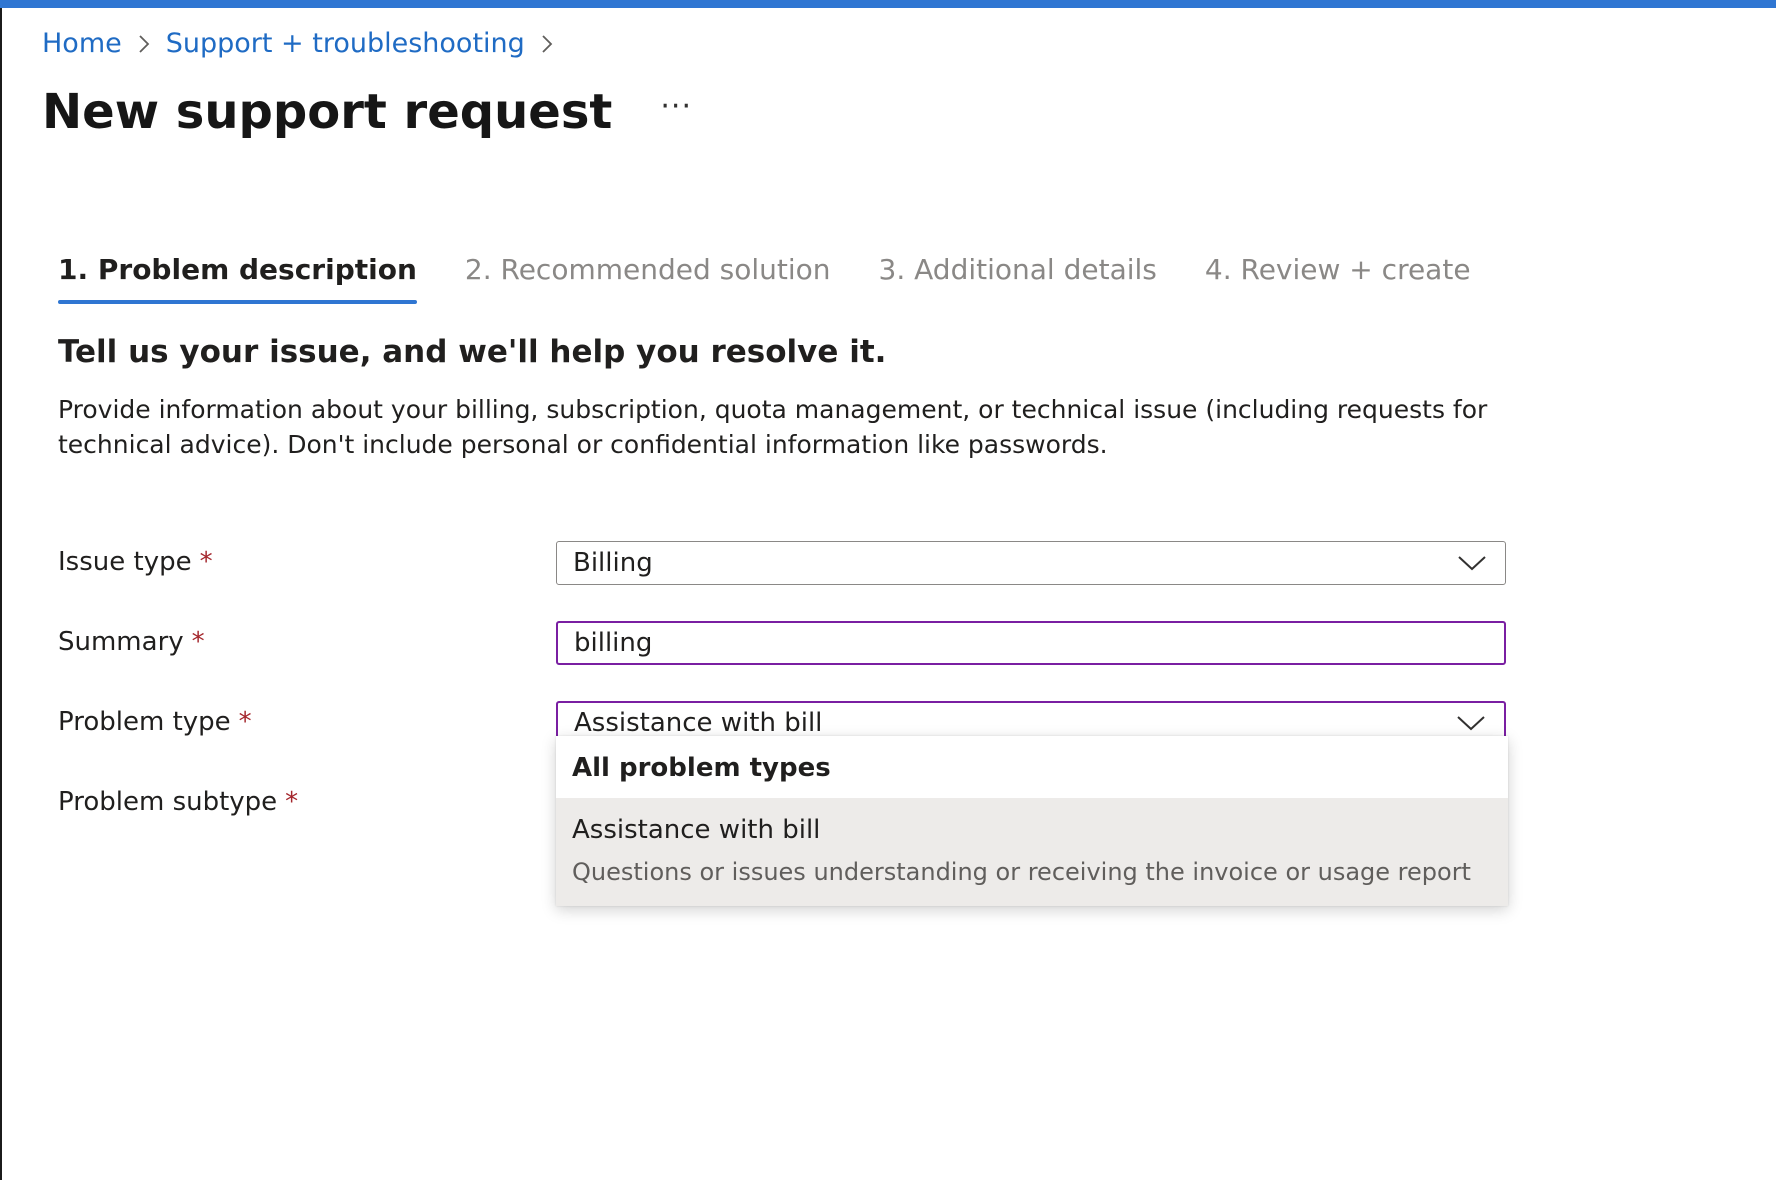  Describe the element at coordinates (144, 722) in the screenshot. I see `problem-type-label-text: Problem type` at that location.